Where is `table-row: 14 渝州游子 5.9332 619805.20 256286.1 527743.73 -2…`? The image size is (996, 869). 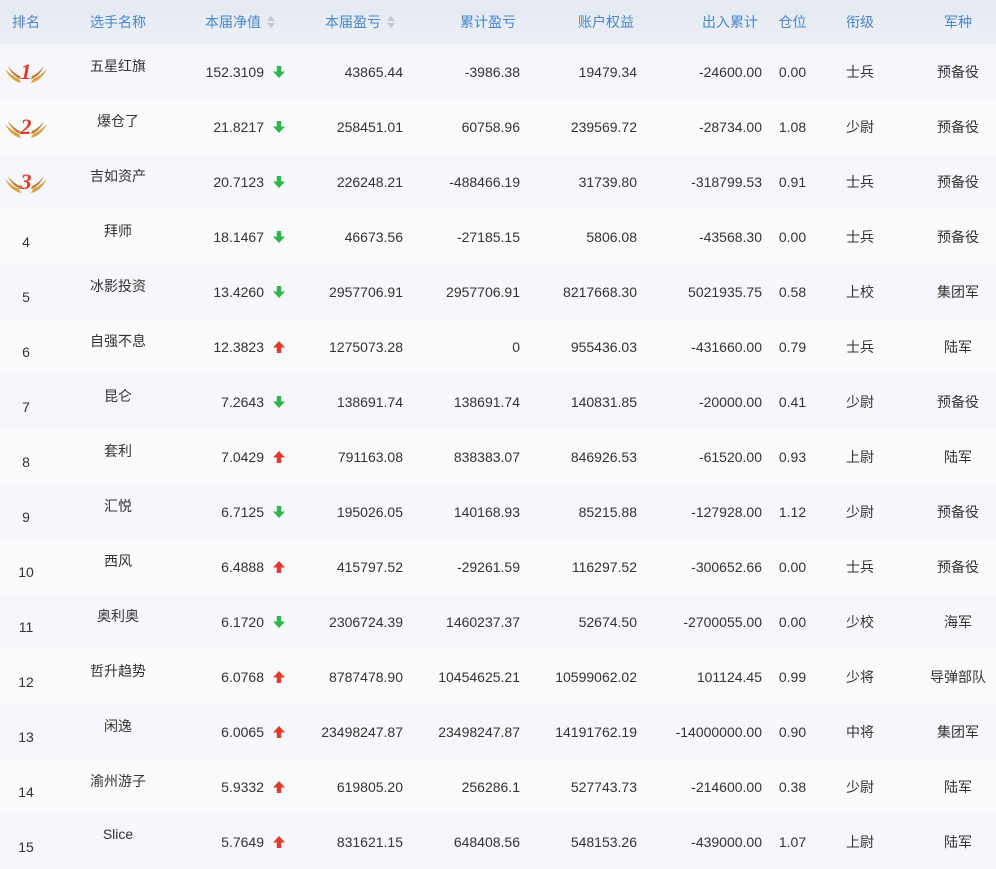 table-row: 14 渝州游子 5.9332 619805.20 256286.1 527743.73 -2… is located at coordinates (498, 786).